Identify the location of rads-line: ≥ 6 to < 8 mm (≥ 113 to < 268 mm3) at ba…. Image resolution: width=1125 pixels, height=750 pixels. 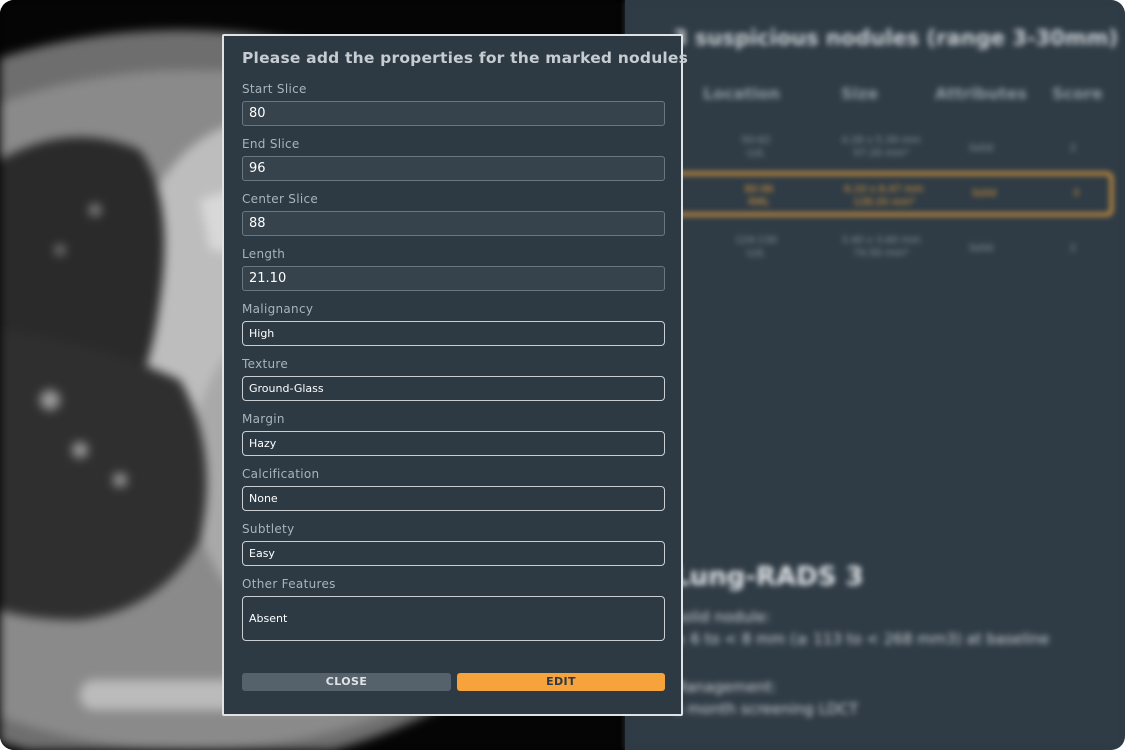
(861, 639).